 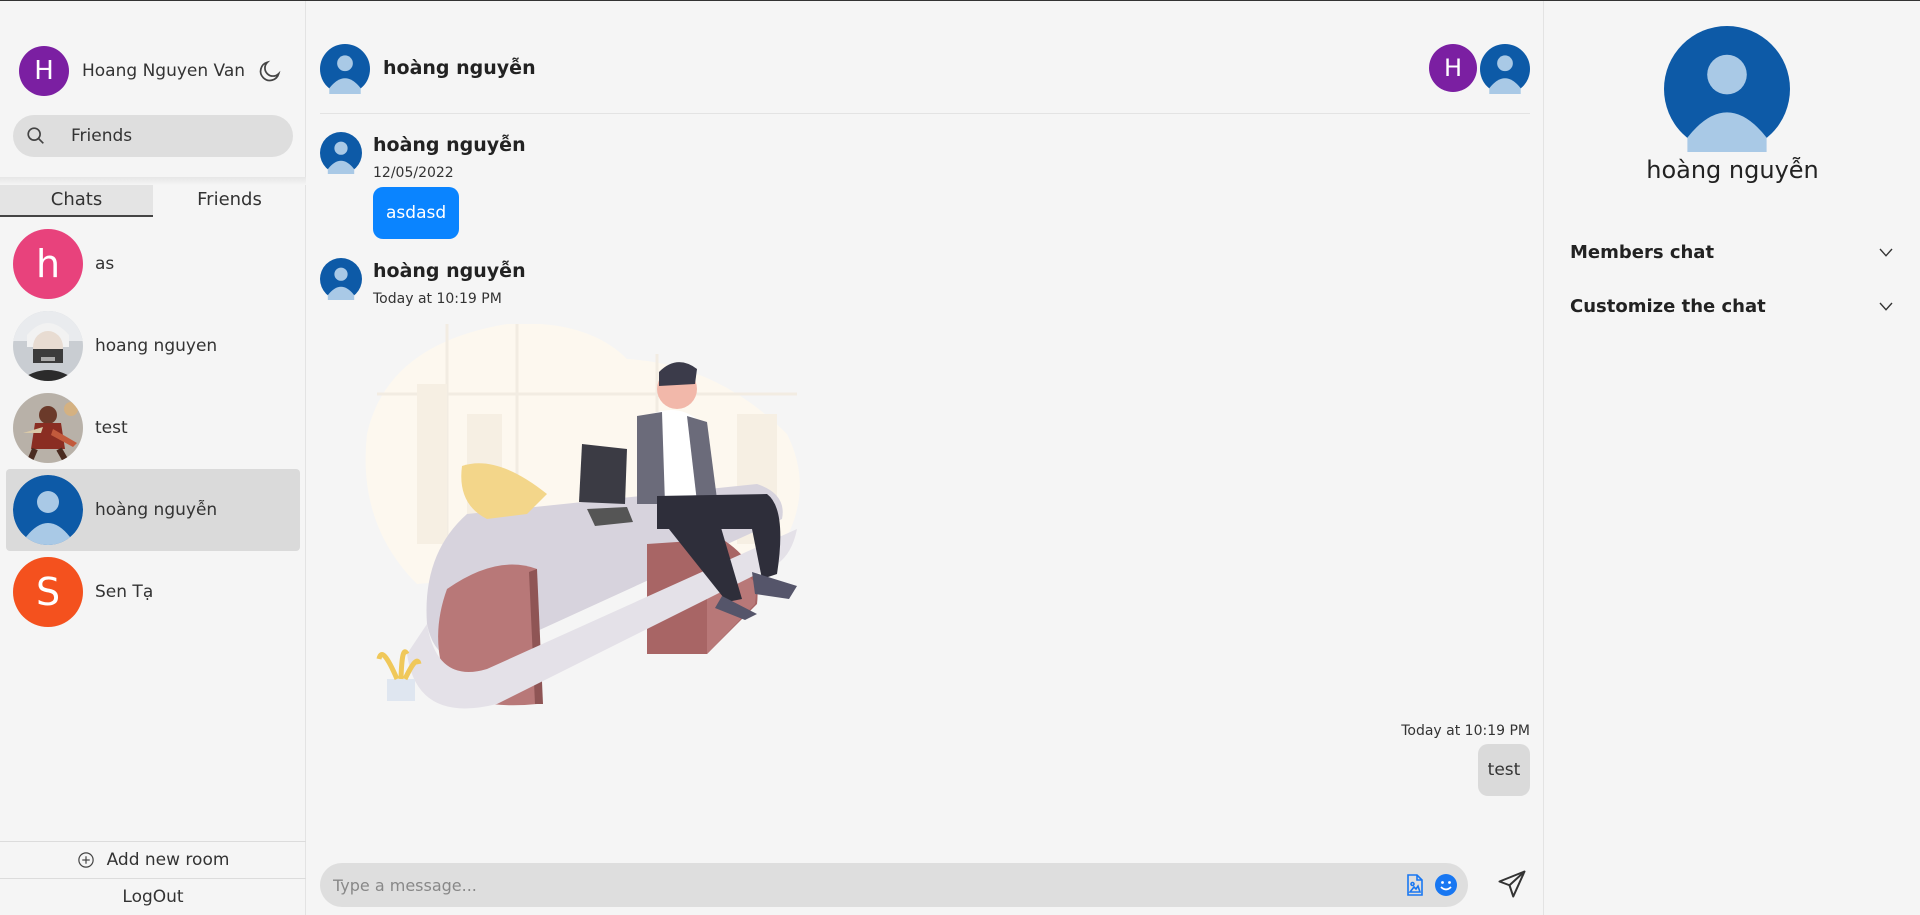 What do you see at coordinates (1478, 69) in the screenshot?
I see `header-members: H` at bounding box center [1478, 69].